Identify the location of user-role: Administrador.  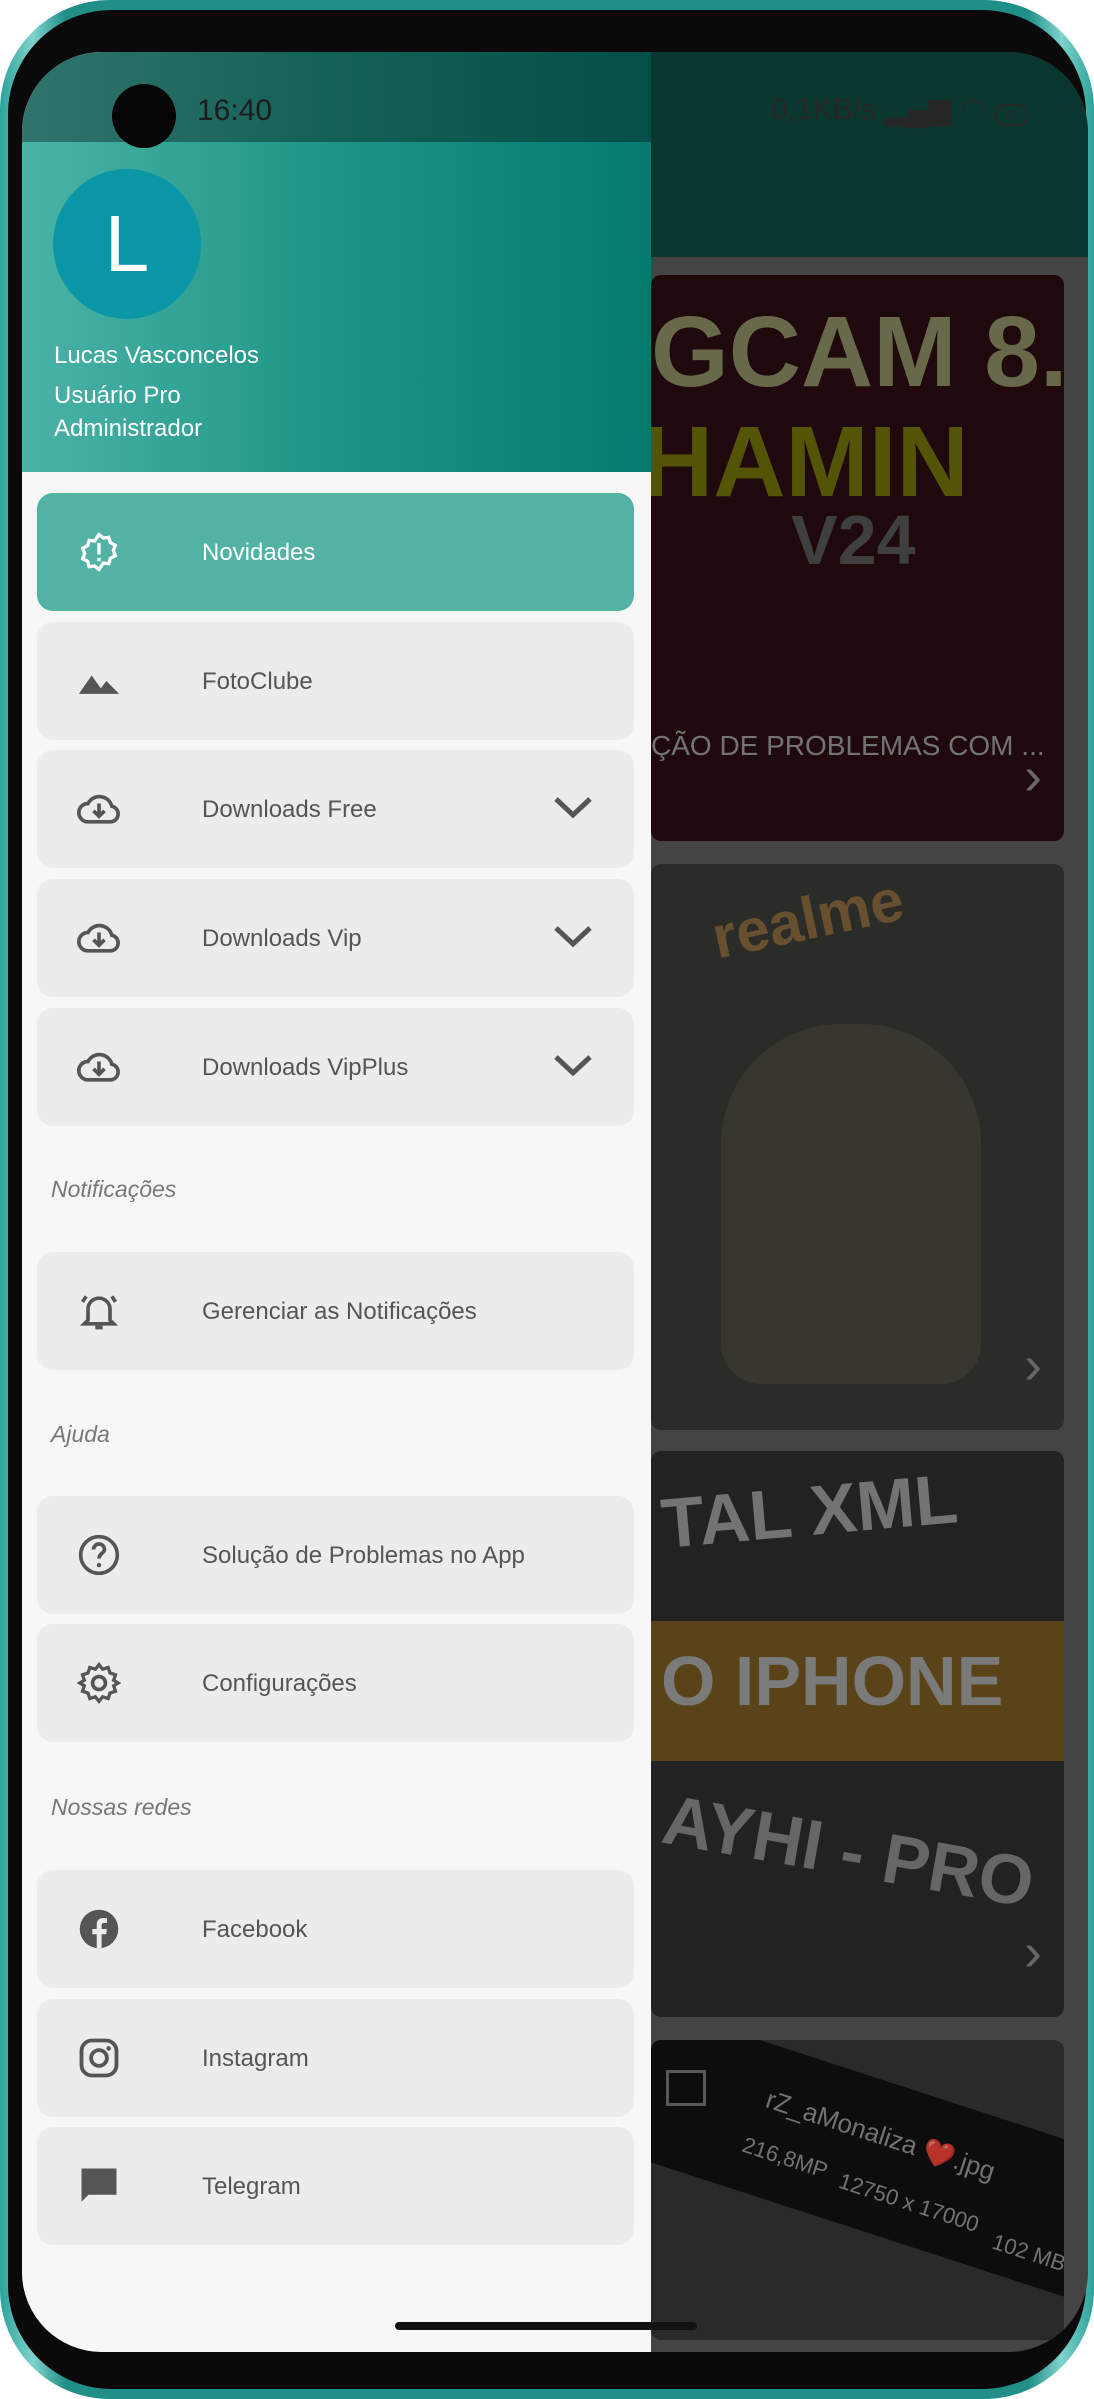
(128, 428).